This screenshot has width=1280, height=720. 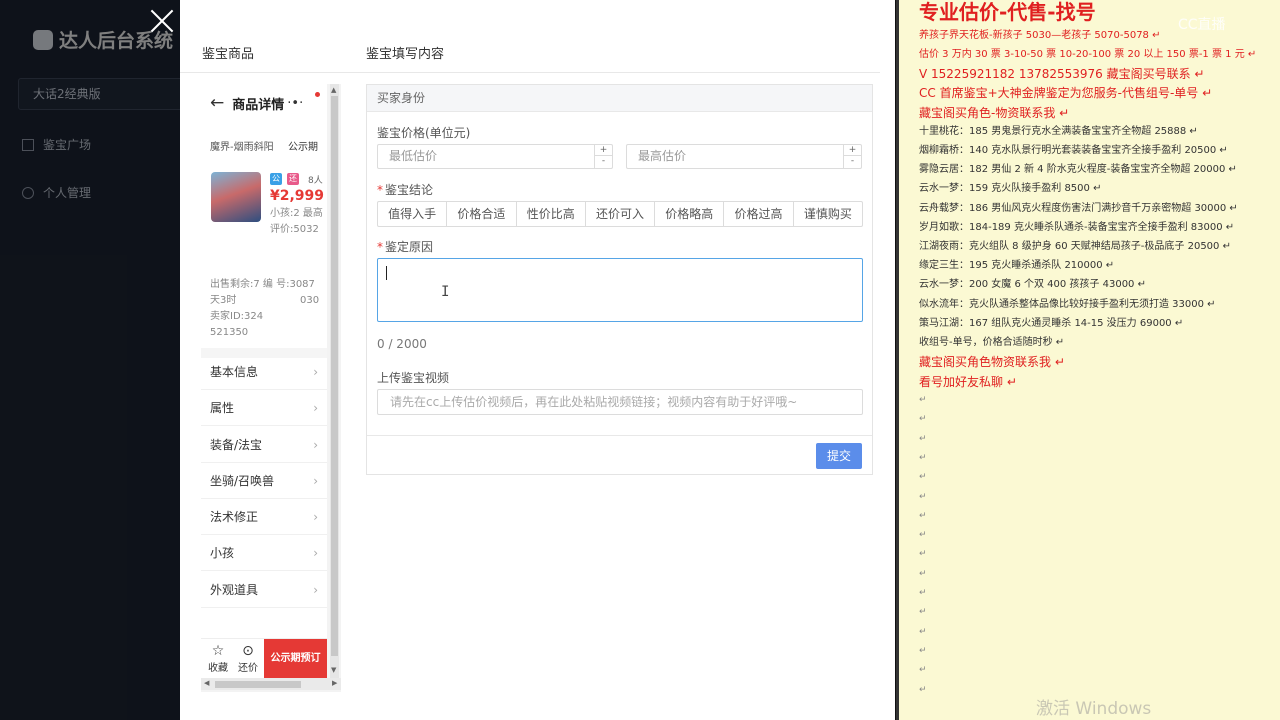 What do you see at coordinates (744, 156) in the screenshot?
I see `max-price-input: 最高估价 + -` at bounding box center [744, 156].